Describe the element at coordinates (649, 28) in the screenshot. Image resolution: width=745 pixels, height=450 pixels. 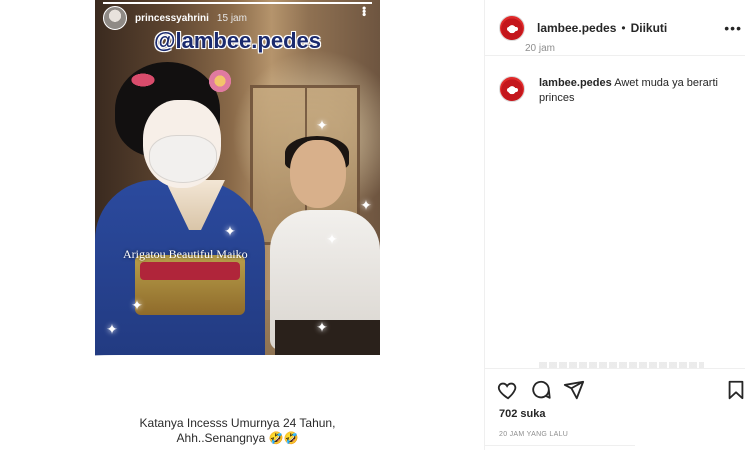
I see `follow-status-button: Diikuti` at that location.